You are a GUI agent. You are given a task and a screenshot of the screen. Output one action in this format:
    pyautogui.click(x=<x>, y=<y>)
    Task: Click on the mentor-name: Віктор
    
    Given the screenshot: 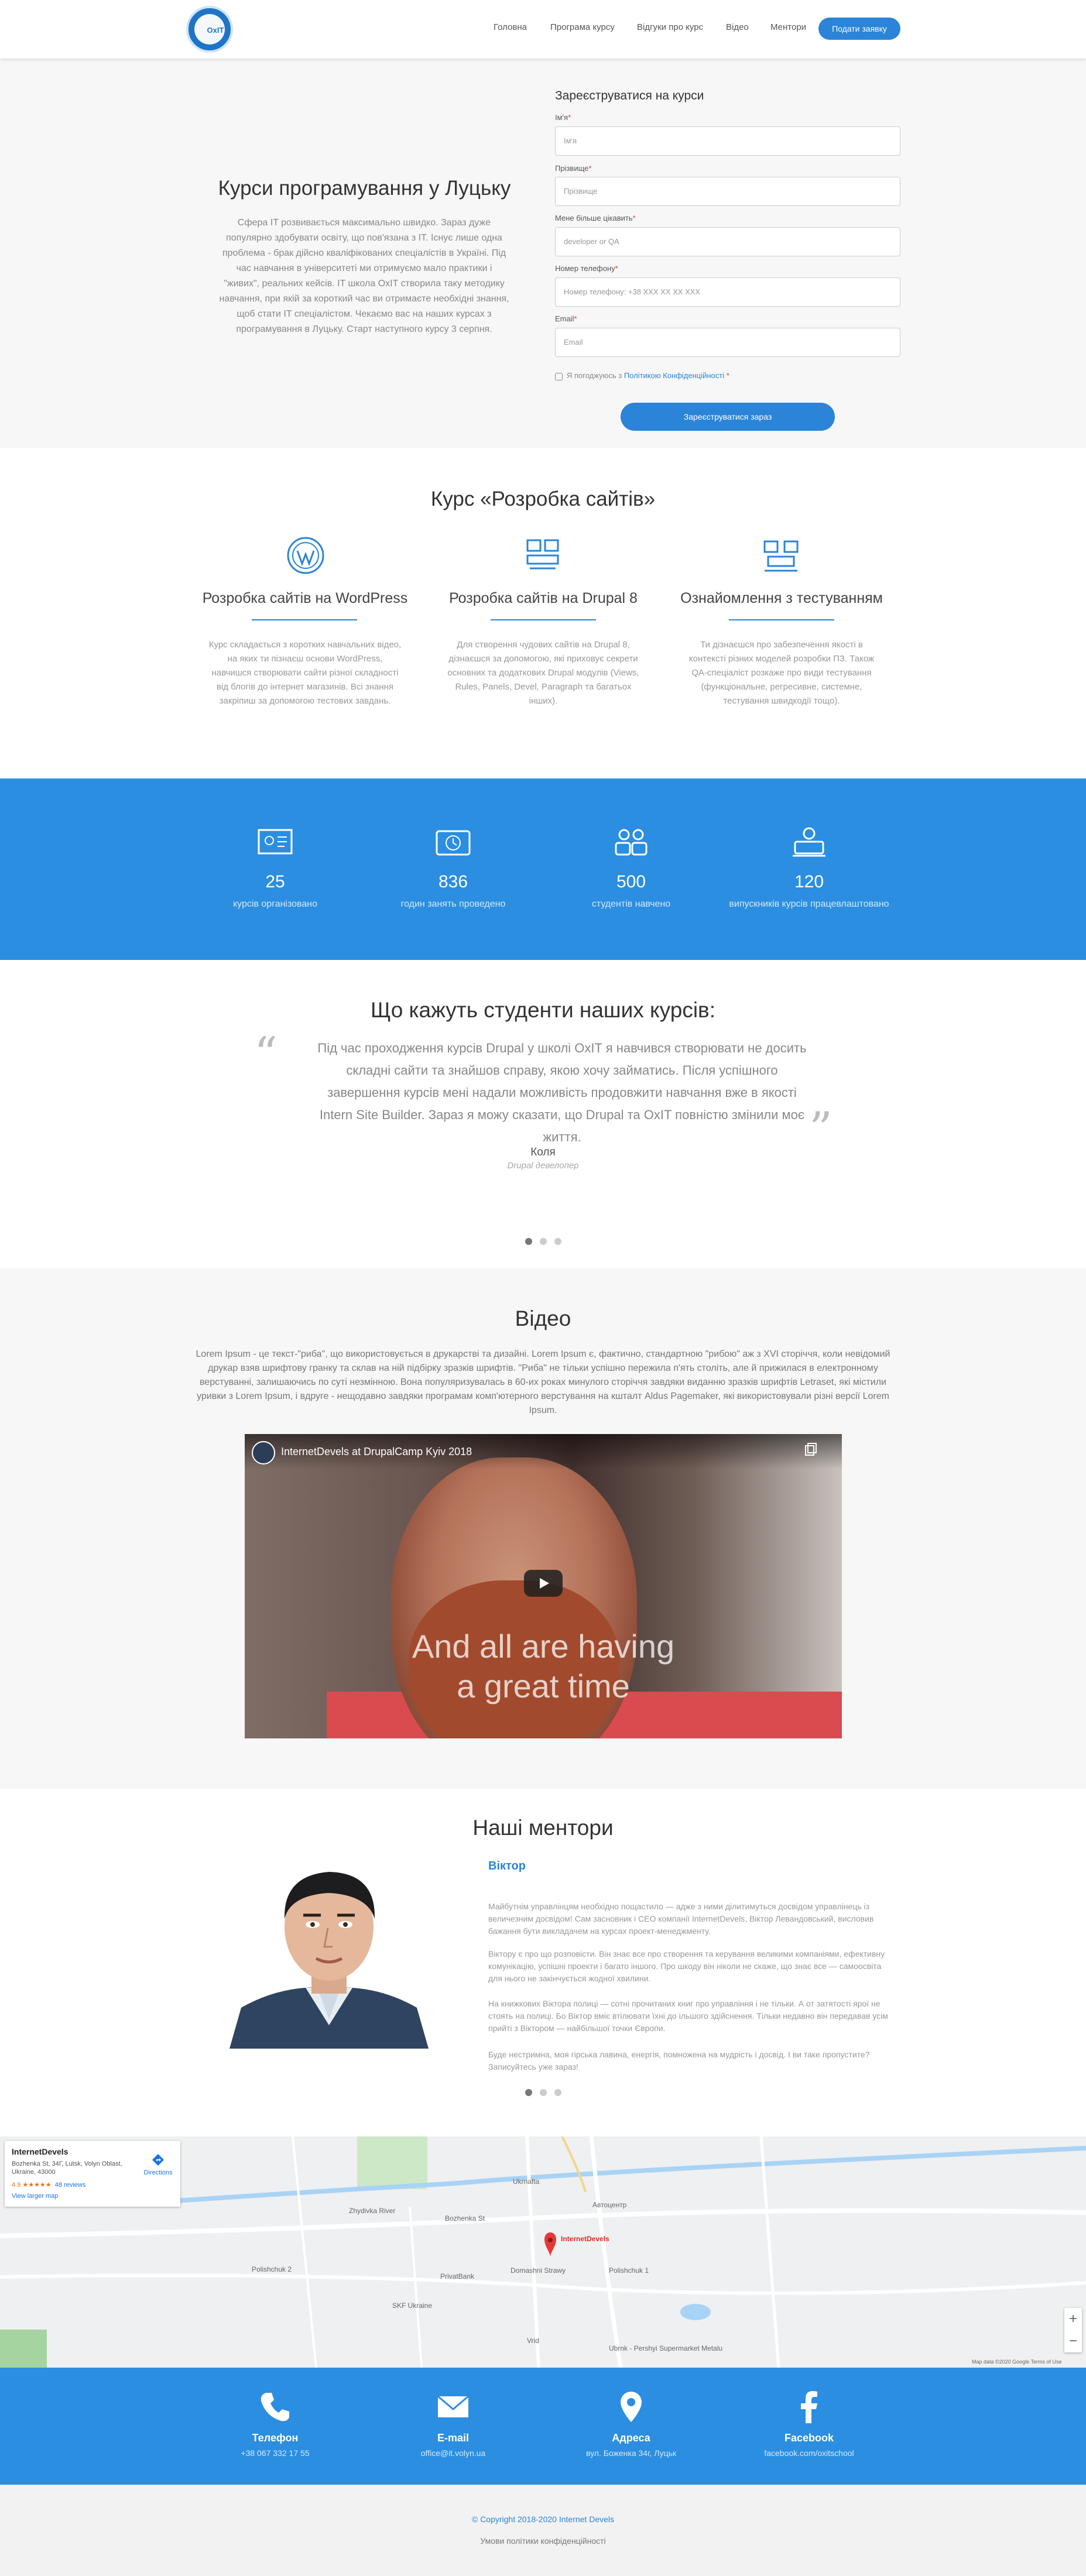 What is the action you would take?
    pyautogui.click(x=507, y=1866)
    